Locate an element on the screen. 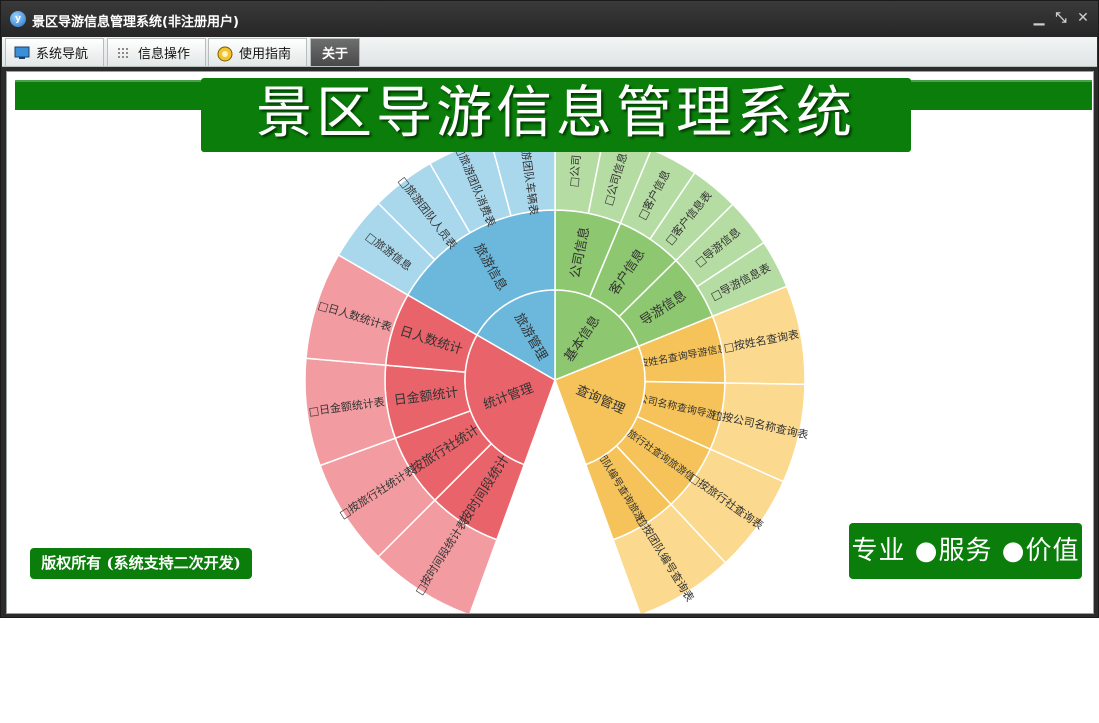 Image resolution: width=1099 pixels, height=723 pixels. grid-icon is located at coordinates (124, 53).